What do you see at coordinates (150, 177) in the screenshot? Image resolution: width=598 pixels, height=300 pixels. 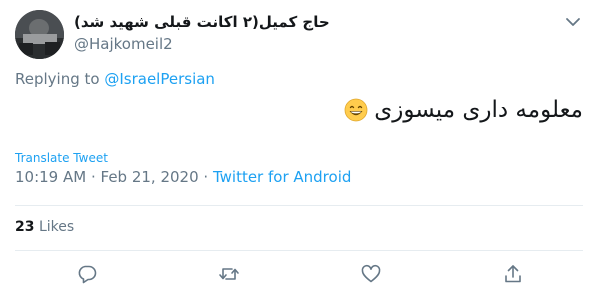 I see `tweet-date: Feb 21, 2020` at bounding box center [150, 177].